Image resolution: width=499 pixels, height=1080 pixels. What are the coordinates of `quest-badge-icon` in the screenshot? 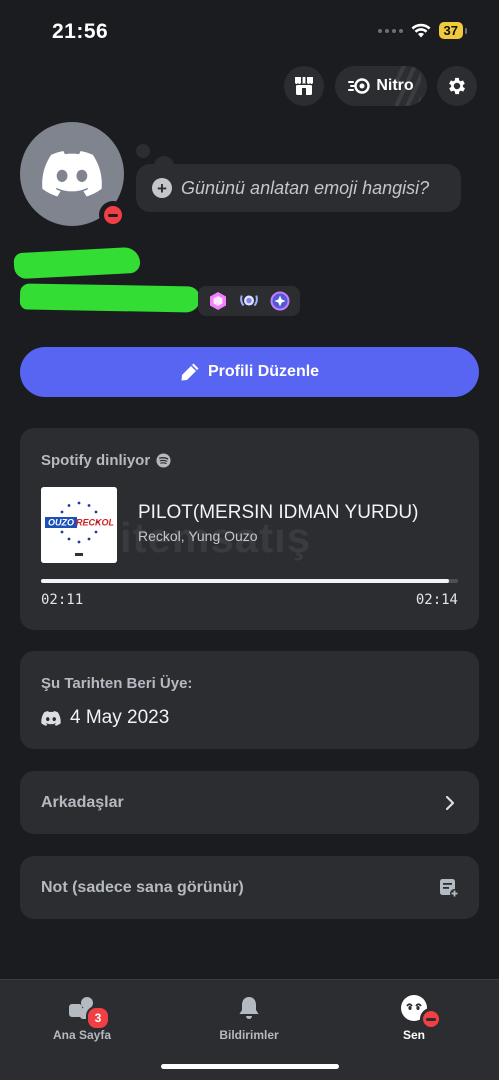 It's located at (249, 301).